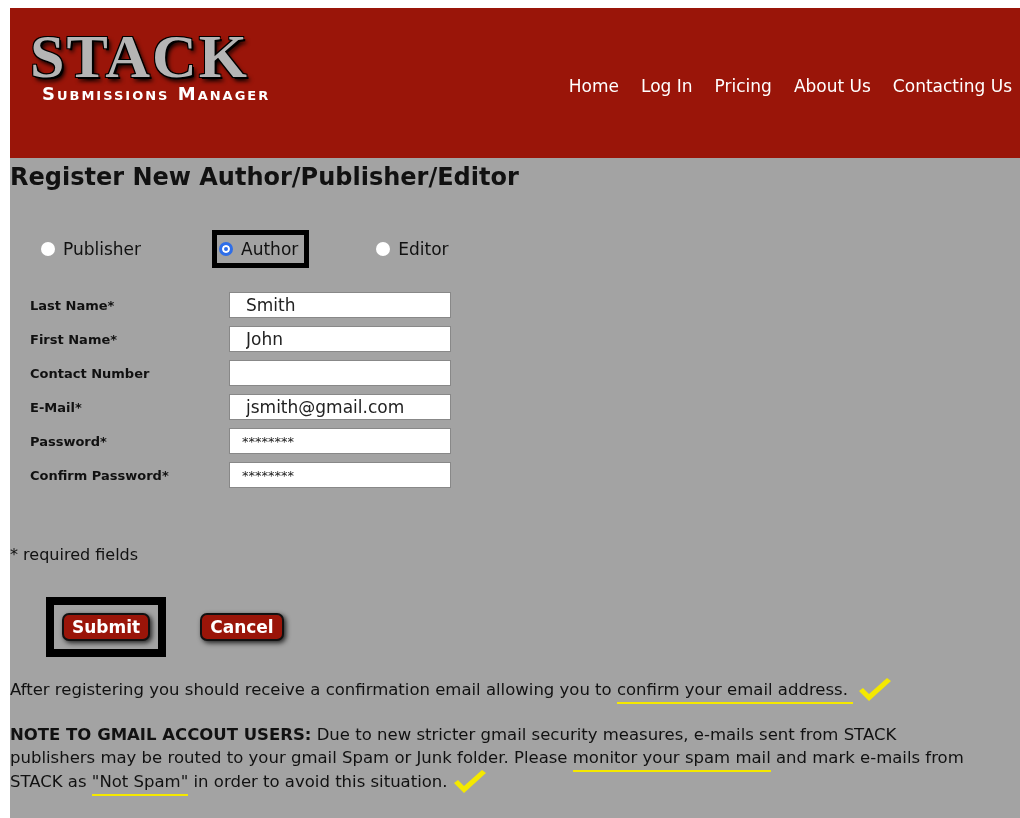 The image size is (1020, 818). Describe the element at coordinates (100, 475) in the screenshot. I see `field-label: Confirm Password*` at that location.